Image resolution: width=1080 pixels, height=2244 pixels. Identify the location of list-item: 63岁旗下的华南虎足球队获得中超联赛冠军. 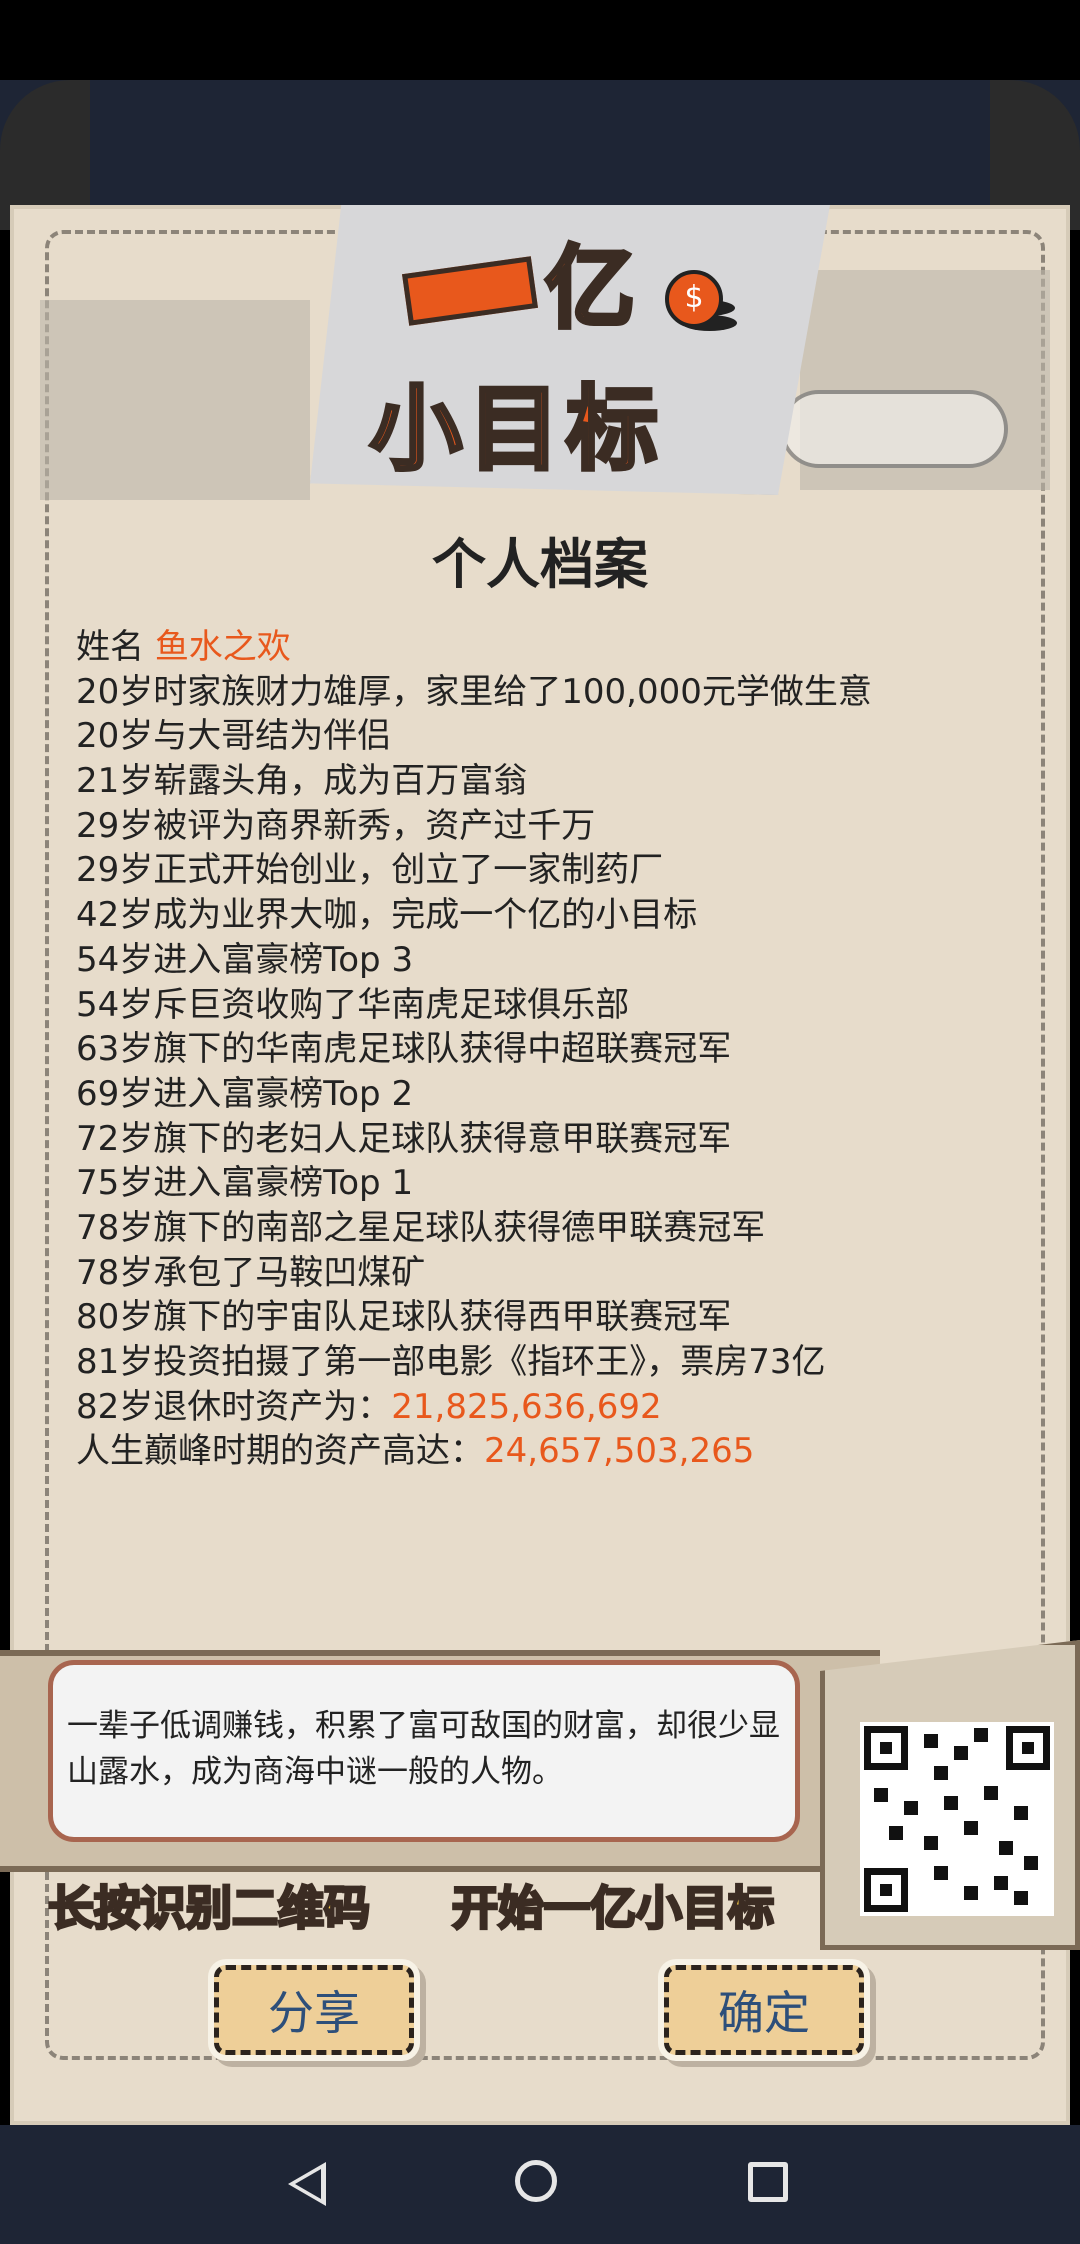
(404, 1049).